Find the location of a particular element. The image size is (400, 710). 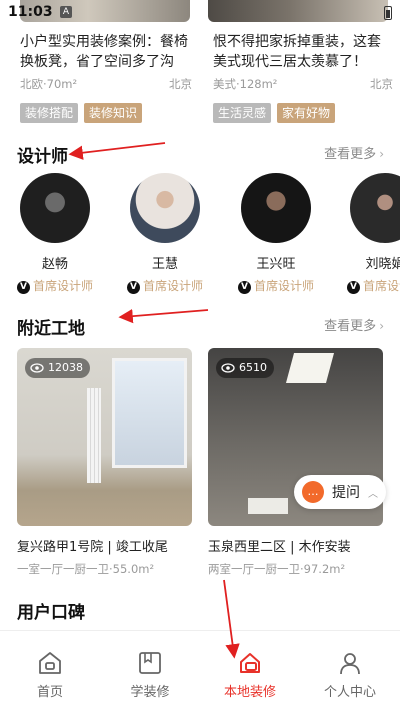

nav-item-local-decor: 本地装修 is located at coordinates (250, 670).